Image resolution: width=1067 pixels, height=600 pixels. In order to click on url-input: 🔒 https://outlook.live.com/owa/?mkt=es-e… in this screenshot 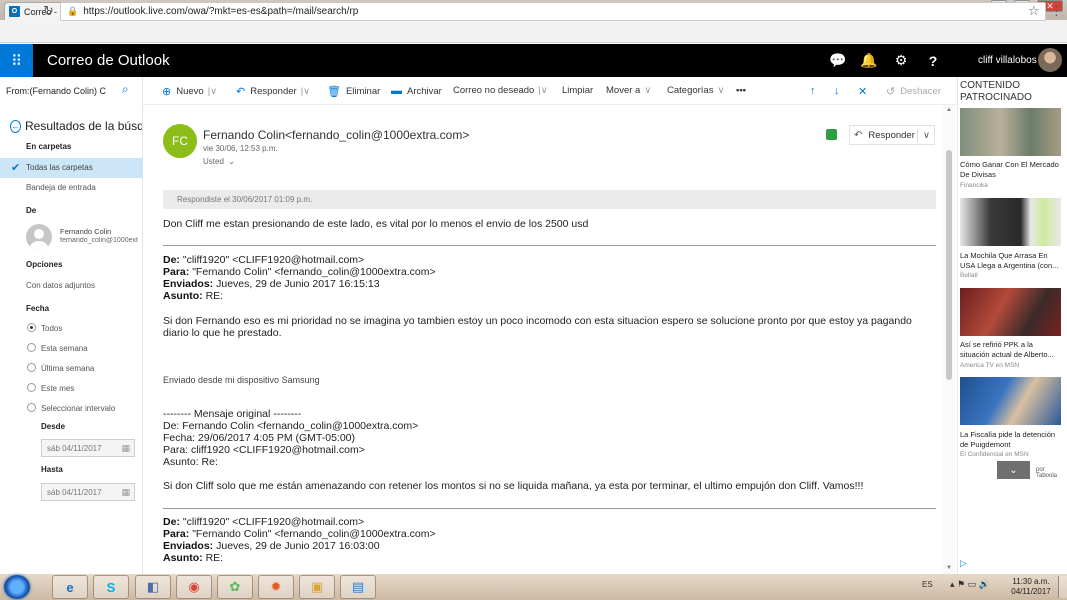, I will do `click(553, 11)`.